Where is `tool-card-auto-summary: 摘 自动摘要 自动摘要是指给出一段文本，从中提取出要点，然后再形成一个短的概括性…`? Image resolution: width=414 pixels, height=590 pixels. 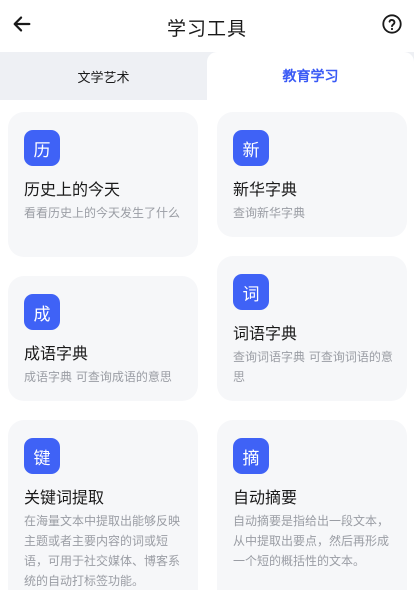 tool-card-auto-summary: 摘 自动摘要 自动摘要是指给出一段文本，从中提取出要点，然后再形成一个短的概括性… is located at coordinates (312, 505).